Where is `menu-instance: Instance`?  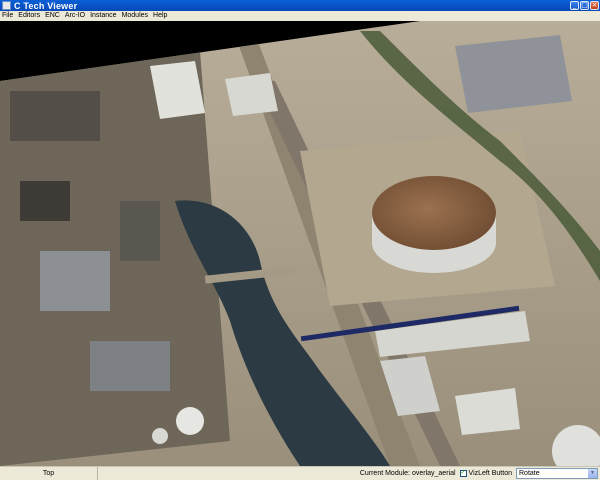
menu-instance: Instance is located at coordinates (103, 16).